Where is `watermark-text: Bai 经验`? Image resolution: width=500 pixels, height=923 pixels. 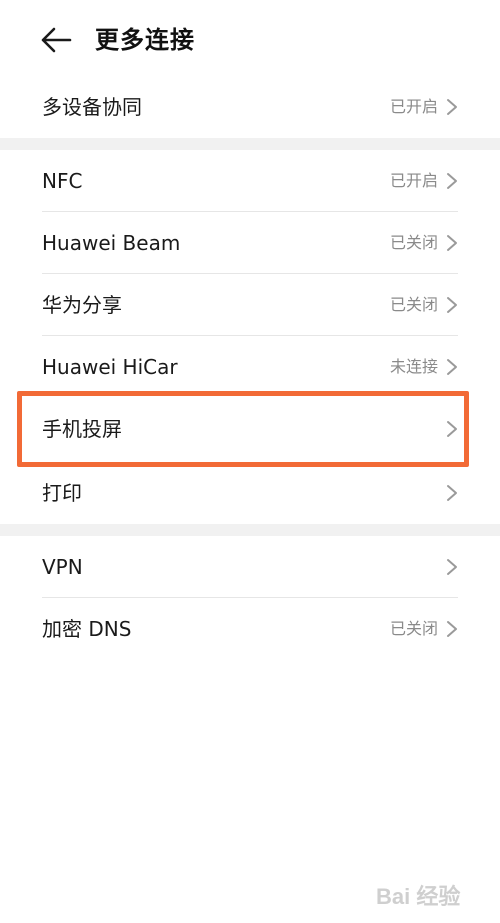 watermark-text: Bai 经验 is located at coordinates (418, 896).